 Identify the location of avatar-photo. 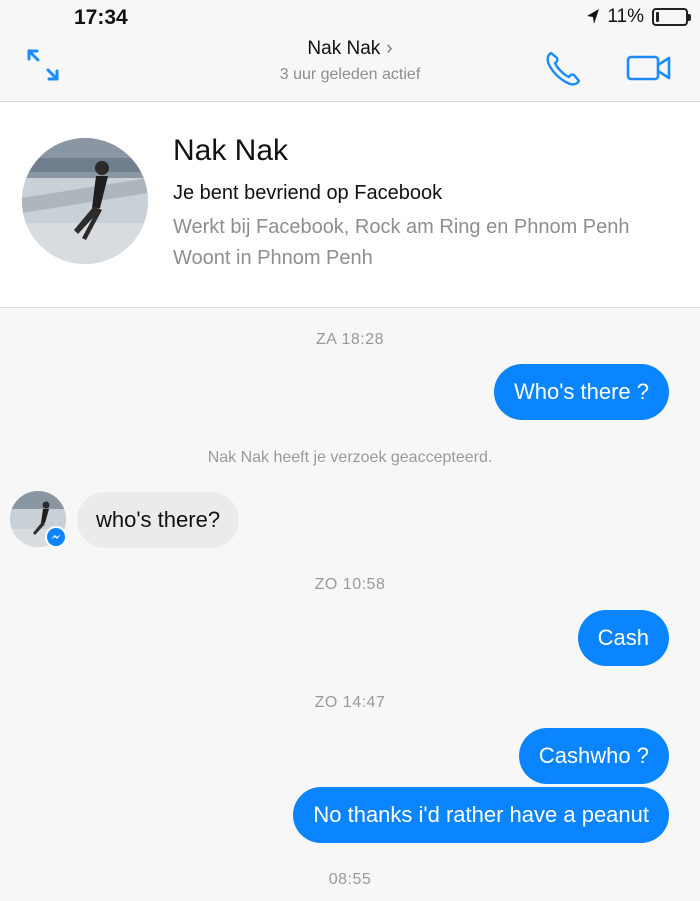
(85, 201).